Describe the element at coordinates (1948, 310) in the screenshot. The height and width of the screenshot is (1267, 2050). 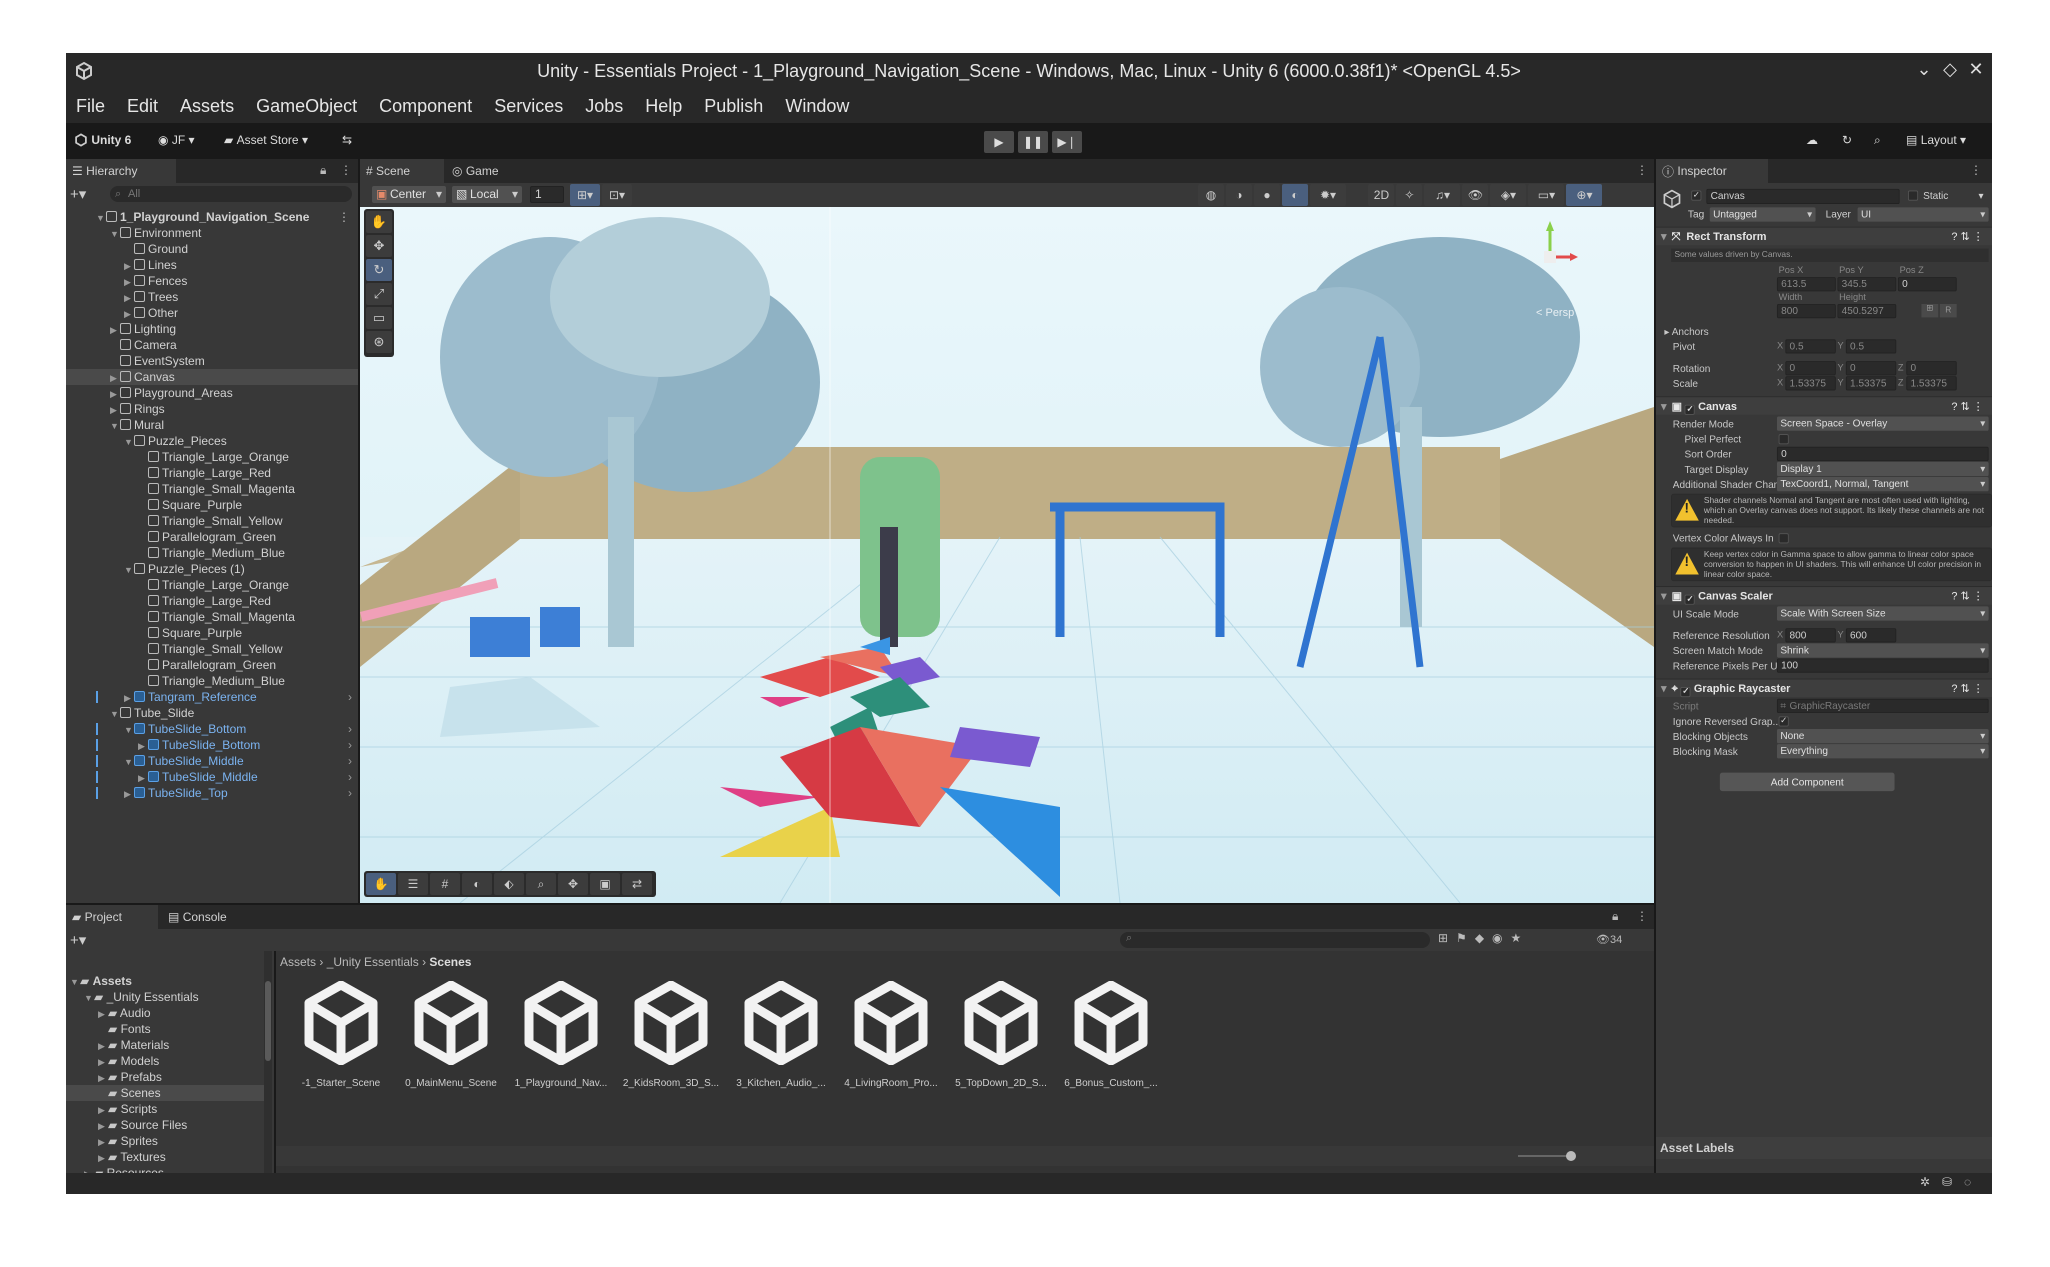
I see `raw-edit-button: R` at that location.